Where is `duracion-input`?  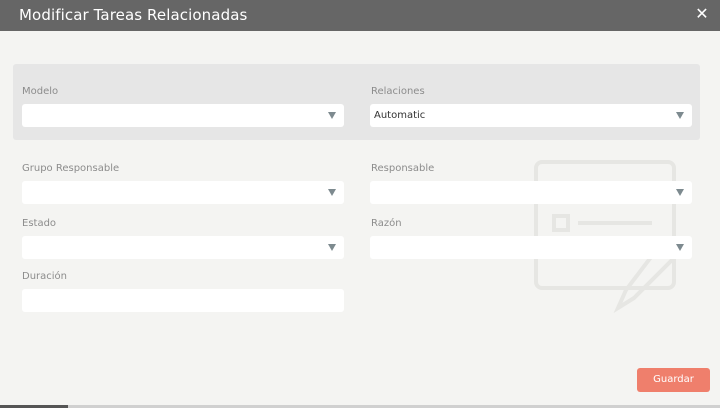
duracion-input is located at coordinates (183, 300).